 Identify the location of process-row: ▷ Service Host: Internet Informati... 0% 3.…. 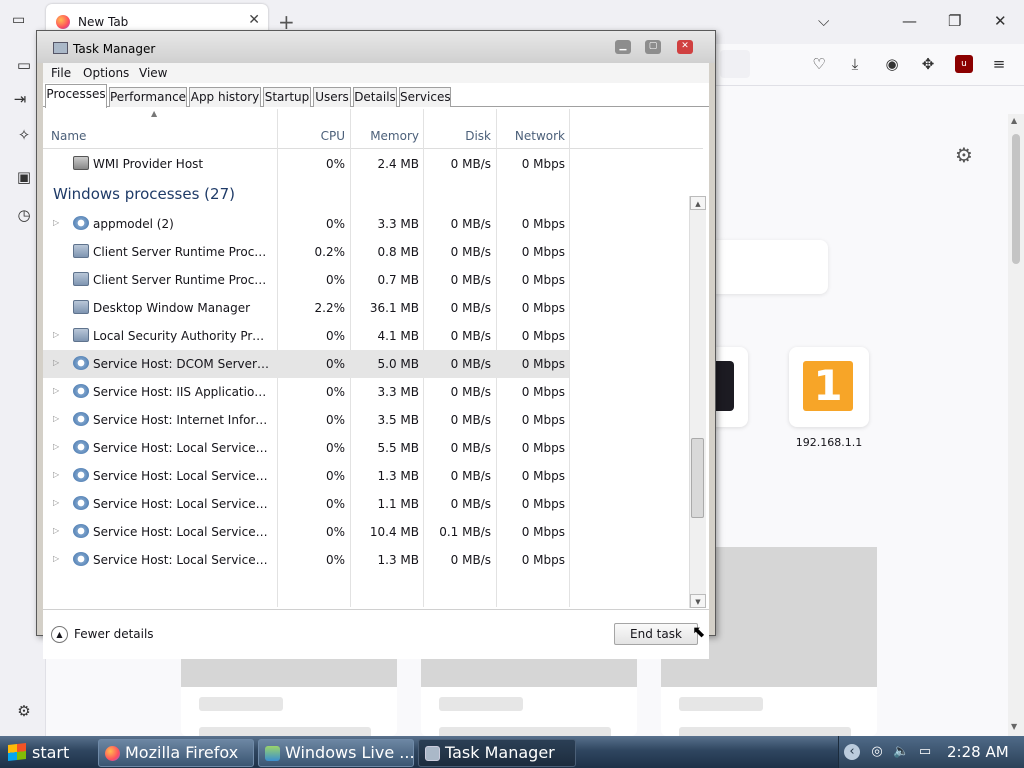
(306, 420).